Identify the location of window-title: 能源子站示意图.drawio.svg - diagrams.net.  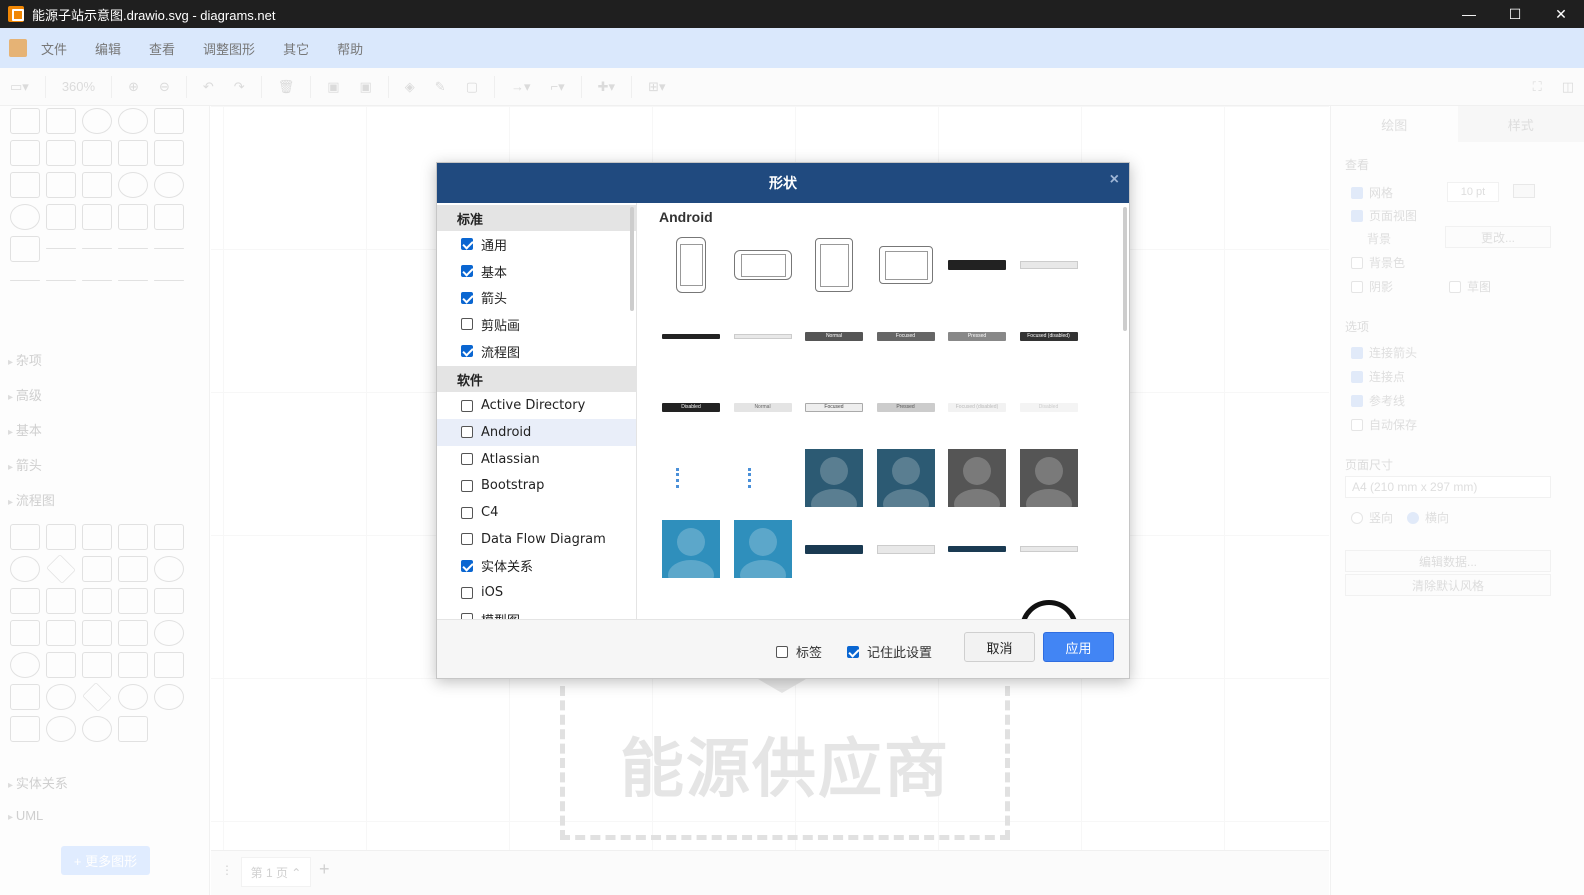
(154, 15).